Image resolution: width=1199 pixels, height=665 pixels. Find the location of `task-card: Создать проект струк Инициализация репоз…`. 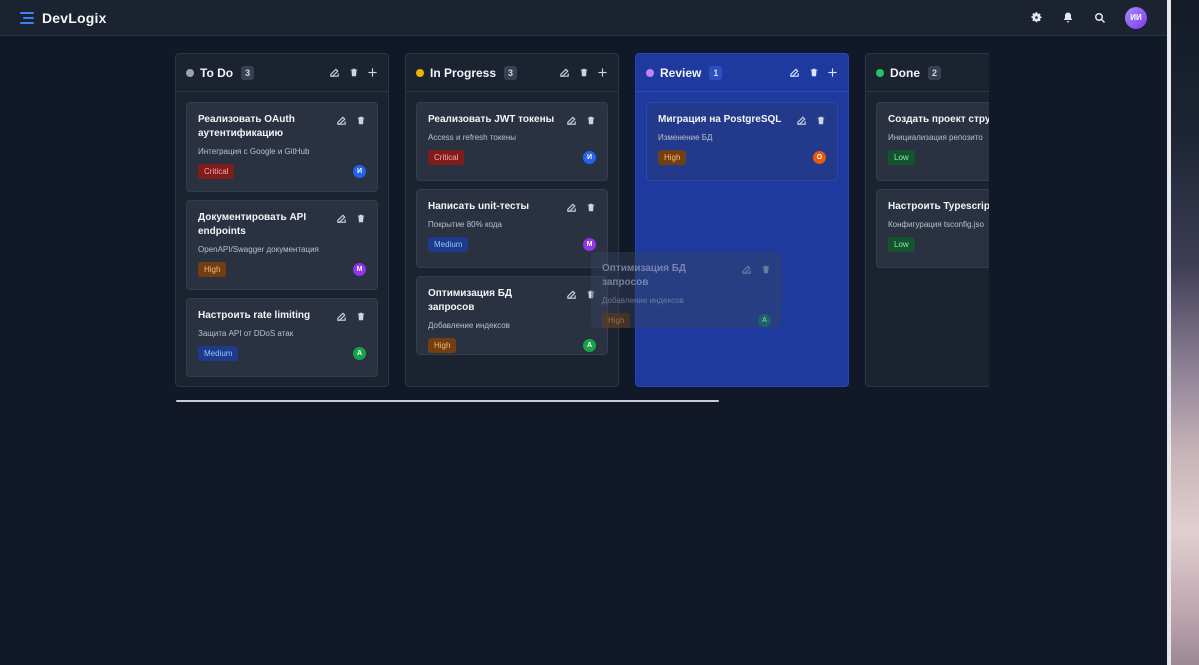

task-card: Создать проект струк Инициализация репоз… is located at coordinates (932, 141).